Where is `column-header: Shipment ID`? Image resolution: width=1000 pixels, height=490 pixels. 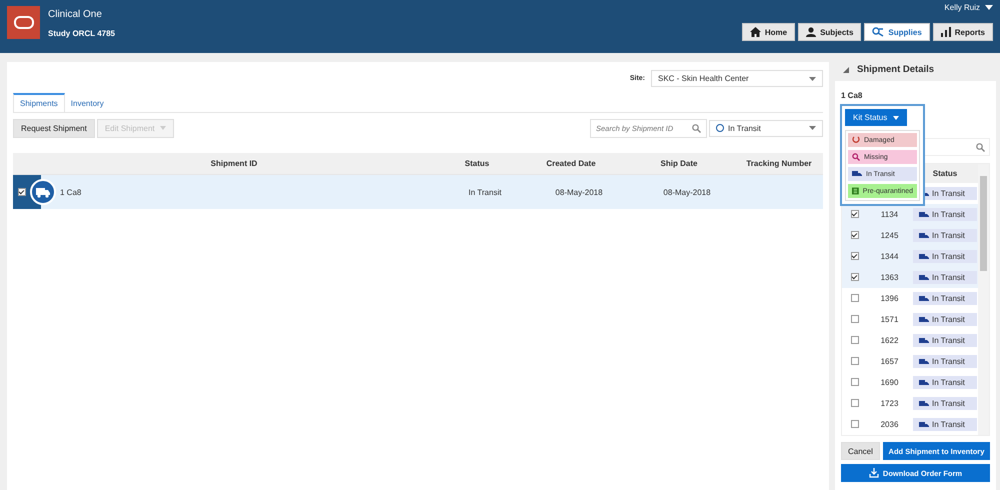
column-header: Shipment ID is located at coordinates (234, 163).